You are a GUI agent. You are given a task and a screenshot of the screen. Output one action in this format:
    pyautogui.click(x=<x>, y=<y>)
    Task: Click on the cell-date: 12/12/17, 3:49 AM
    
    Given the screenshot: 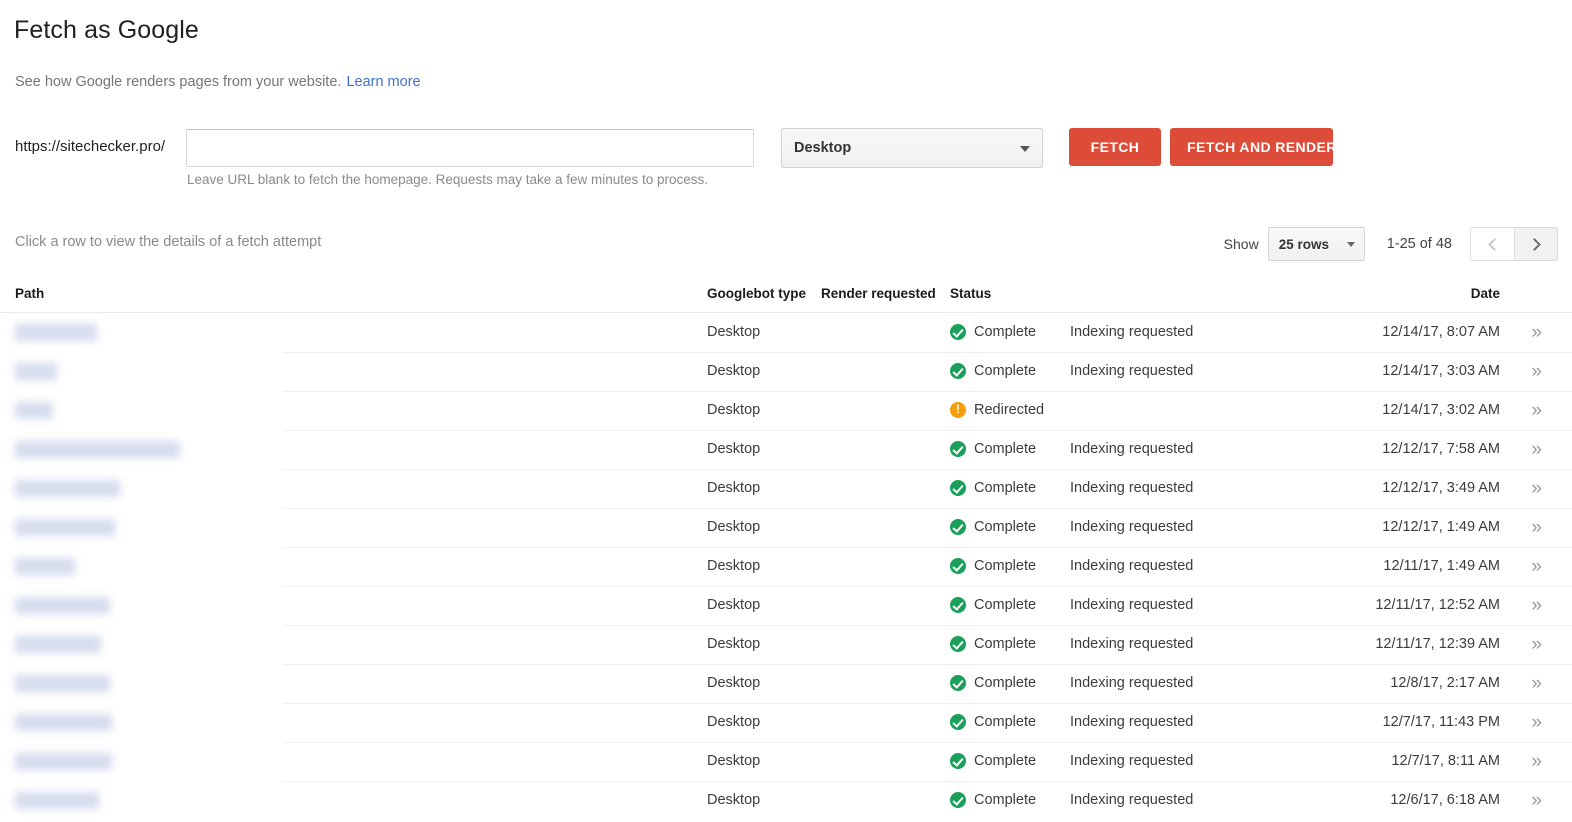 What is the action you would take?
    pyautogui.click(x=1441, y=488)
    